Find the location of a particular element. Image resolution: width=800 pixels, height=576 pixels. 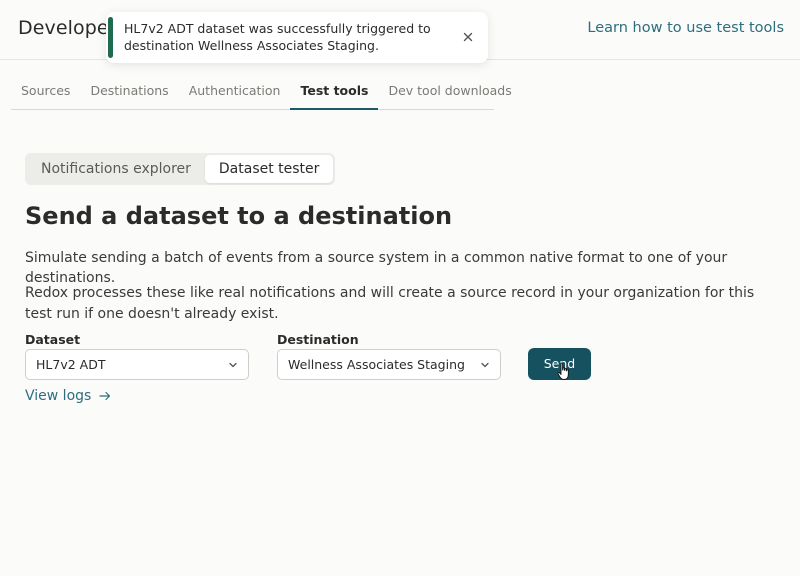

arrow-right-icon is located at coordinates (105, 396).